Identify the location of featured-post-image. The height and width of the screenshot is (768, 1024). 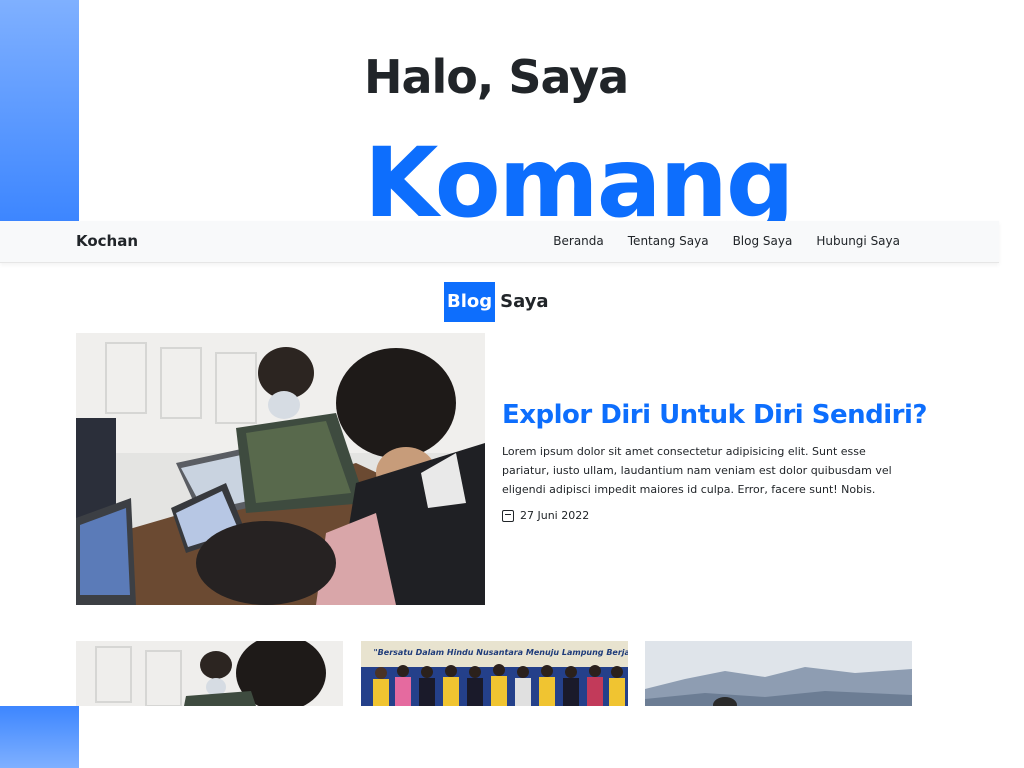
(280, 469).